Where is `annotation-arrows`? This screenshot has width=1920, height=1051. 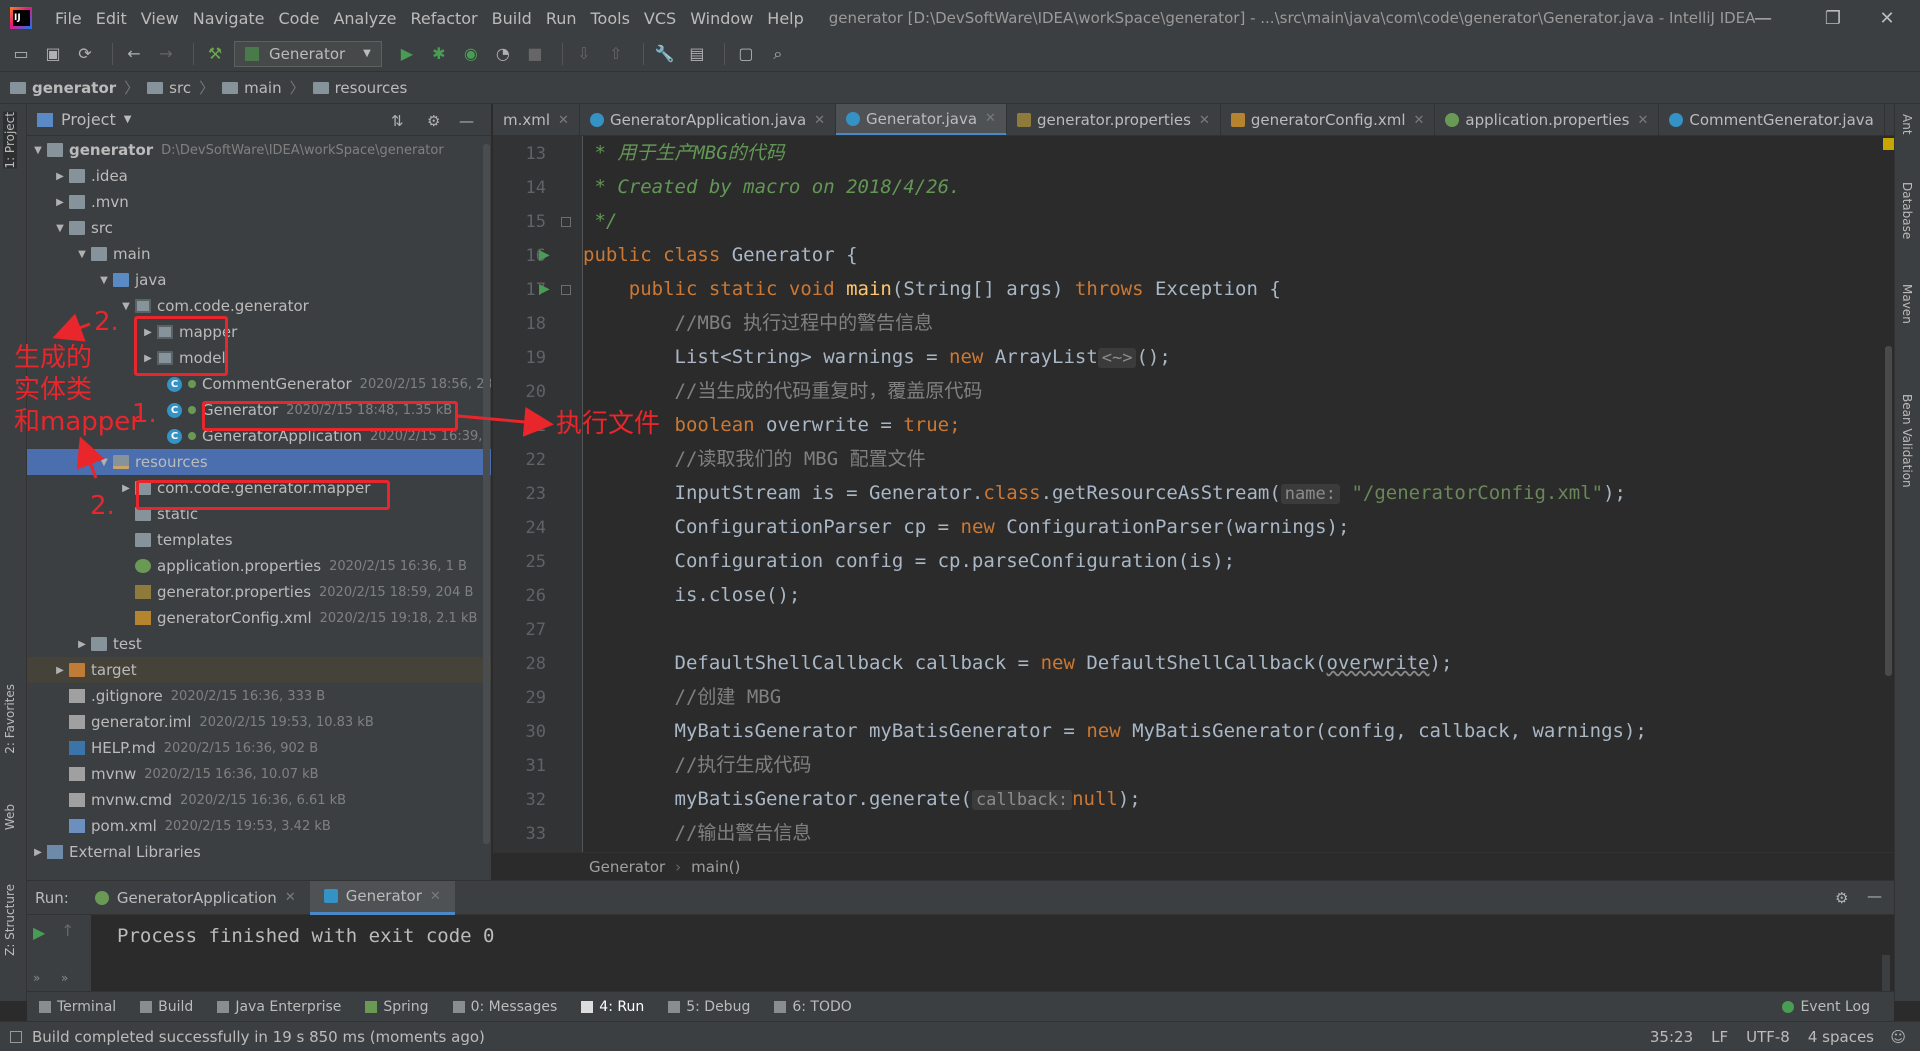 annotation-arrows is located at coordinates (303, 396).